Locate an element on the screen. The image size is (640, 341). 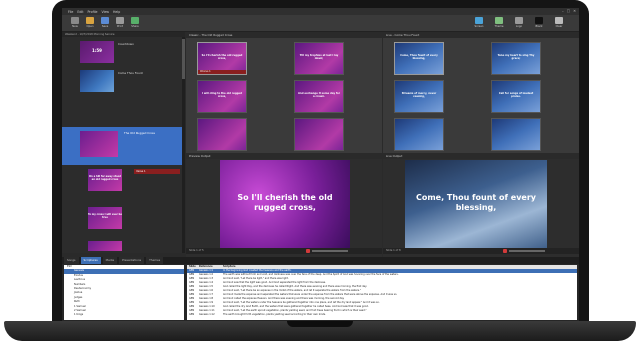
menu-view: View is located at coordinates (105, 12).